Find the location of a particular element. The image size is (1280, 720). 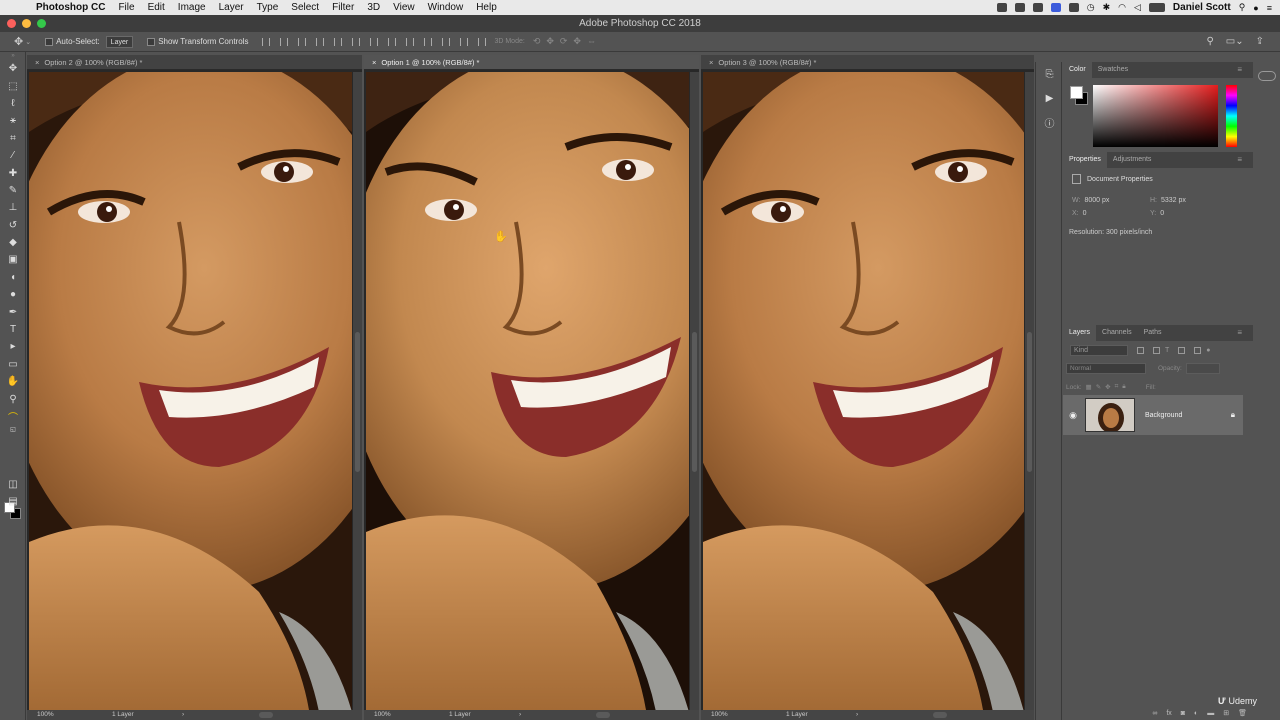

menu-select: Select is located at coordinates (305, 7).